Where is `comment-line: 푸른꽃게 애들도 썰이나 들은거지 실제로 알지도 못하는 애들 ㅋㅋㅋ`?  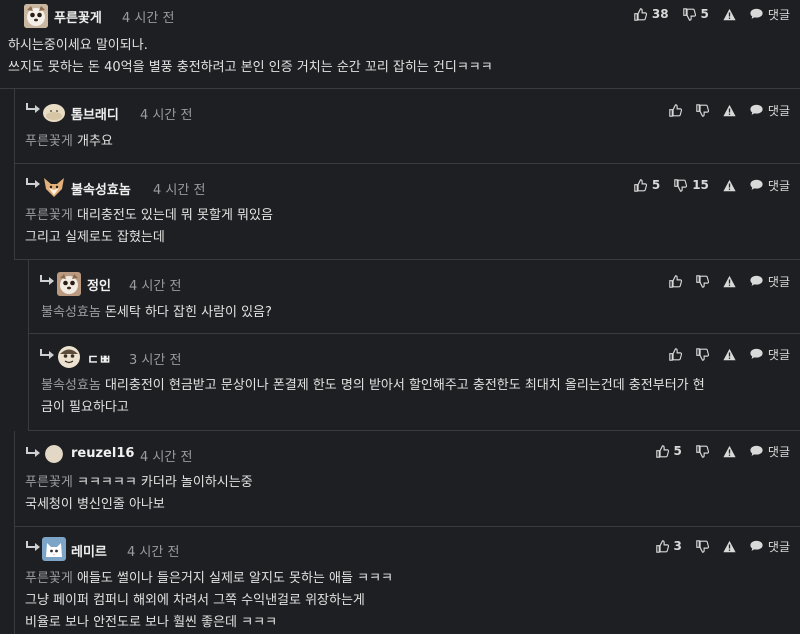
comment-line: 푸른꽃게 애들도 썰이나 들은거지 실제로 알지도 못하는 애들 ㅋㅋㅋ is located at coordinates (209, 579).